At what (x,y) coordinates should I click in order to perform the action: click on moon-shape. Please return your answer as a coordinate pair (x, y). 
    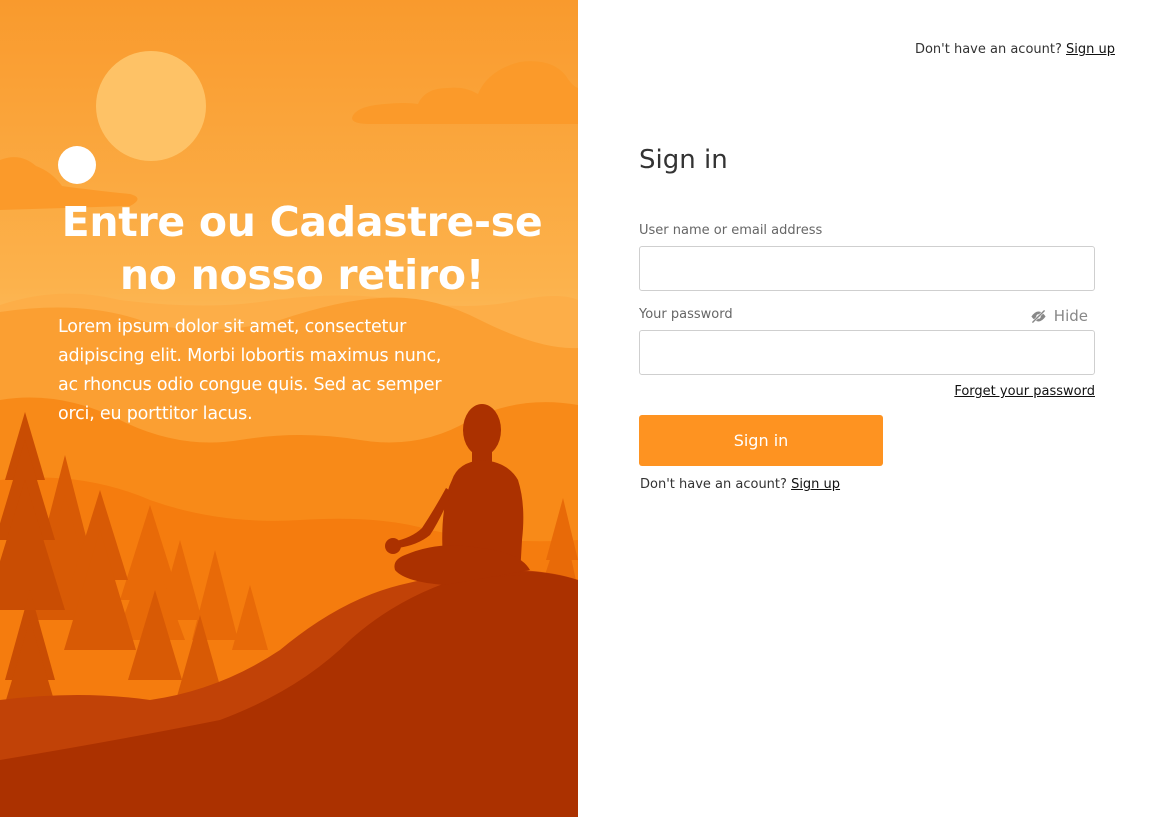
    Looking at the image, I should click on (77, 165).